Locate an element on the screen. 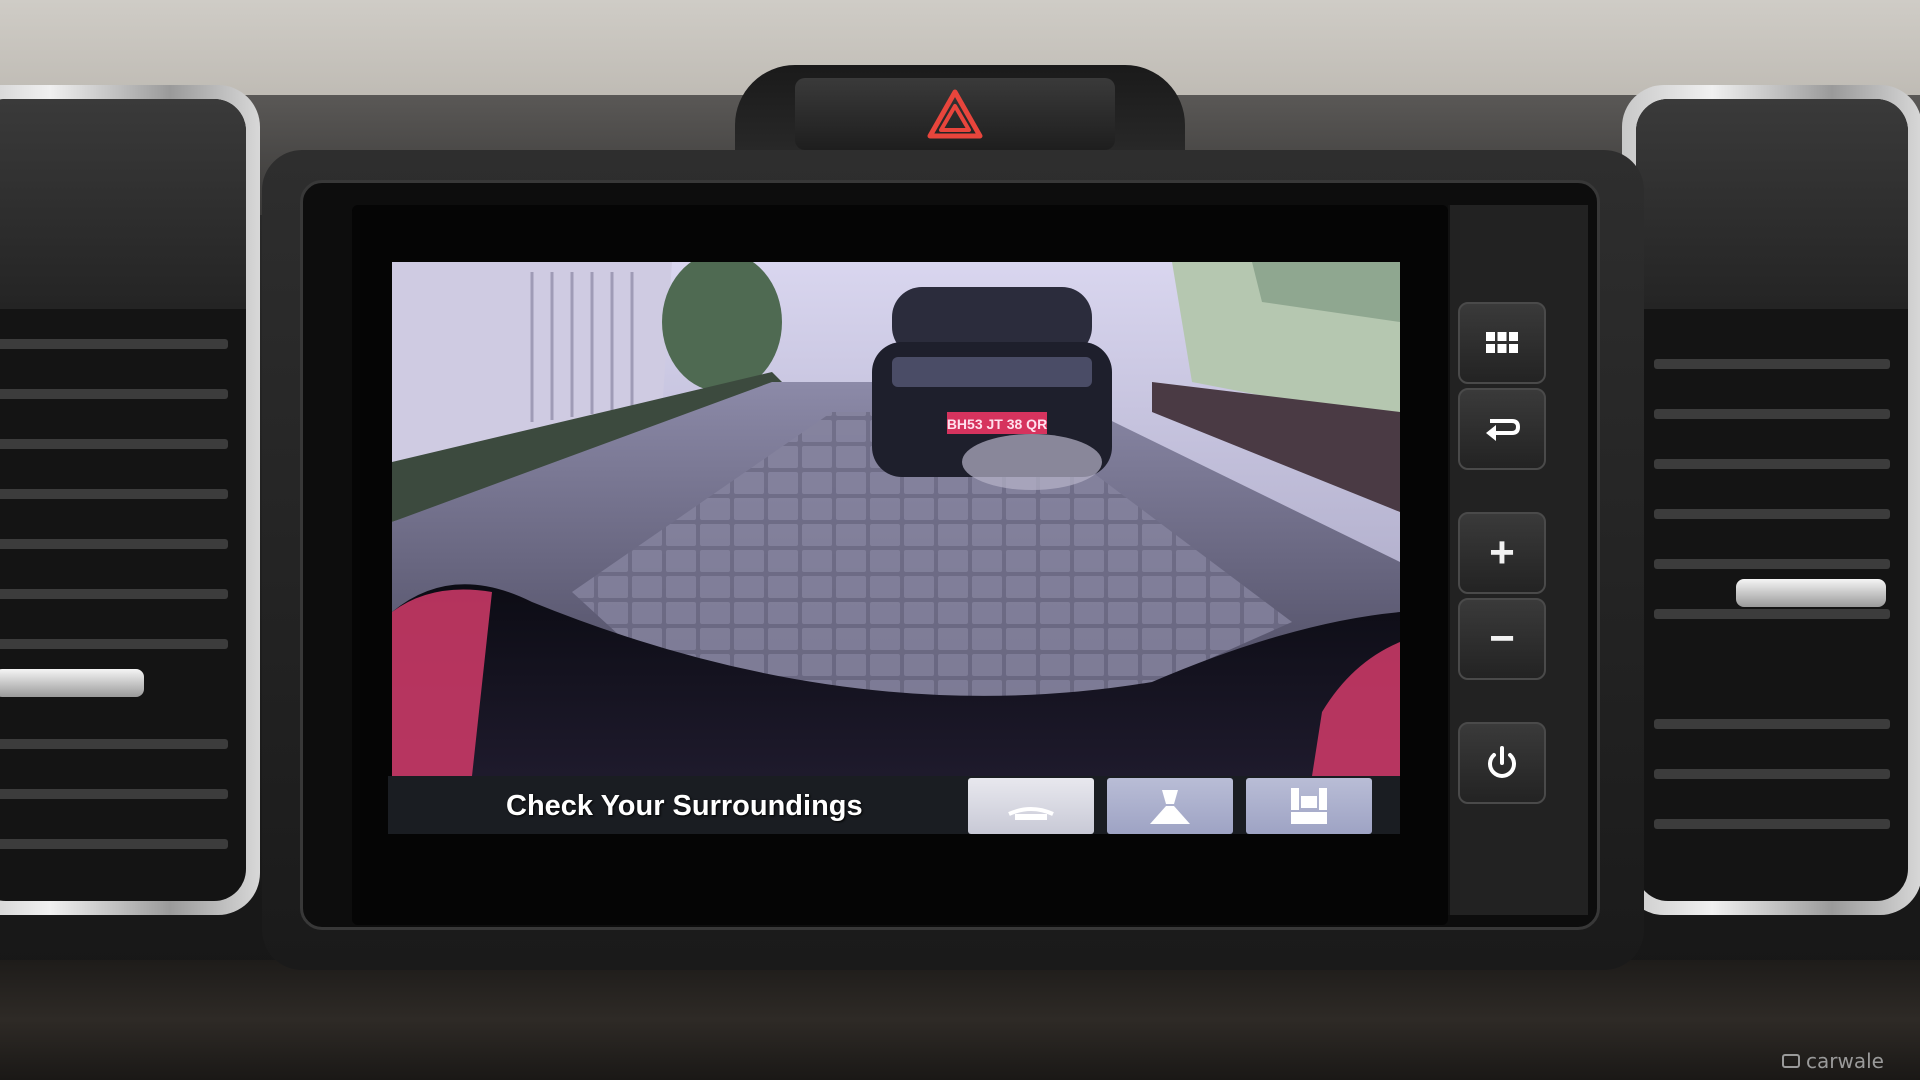 The image size is (1920, 1080). right-air-vent is located at coordinates (1771, 500).